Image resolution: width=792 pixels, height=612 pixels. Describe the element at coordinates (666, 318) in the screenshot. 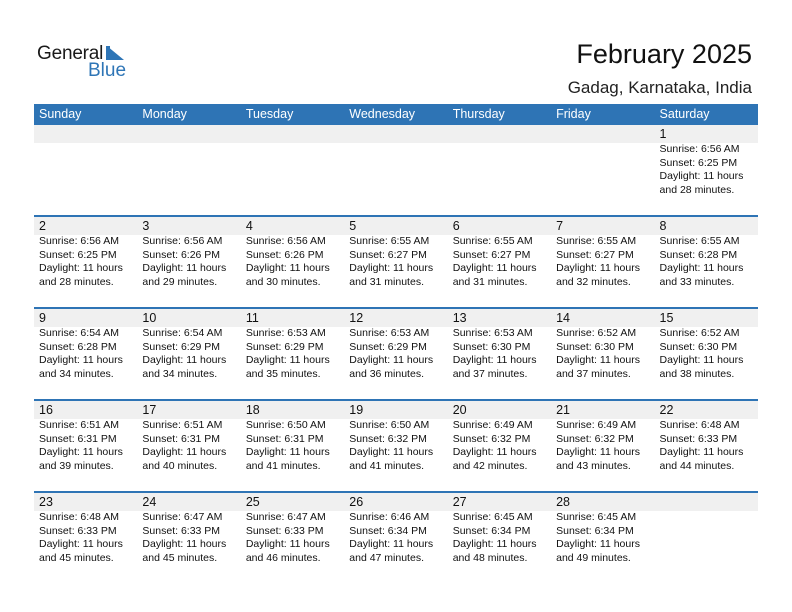

I see `day-number: 15` at that location.